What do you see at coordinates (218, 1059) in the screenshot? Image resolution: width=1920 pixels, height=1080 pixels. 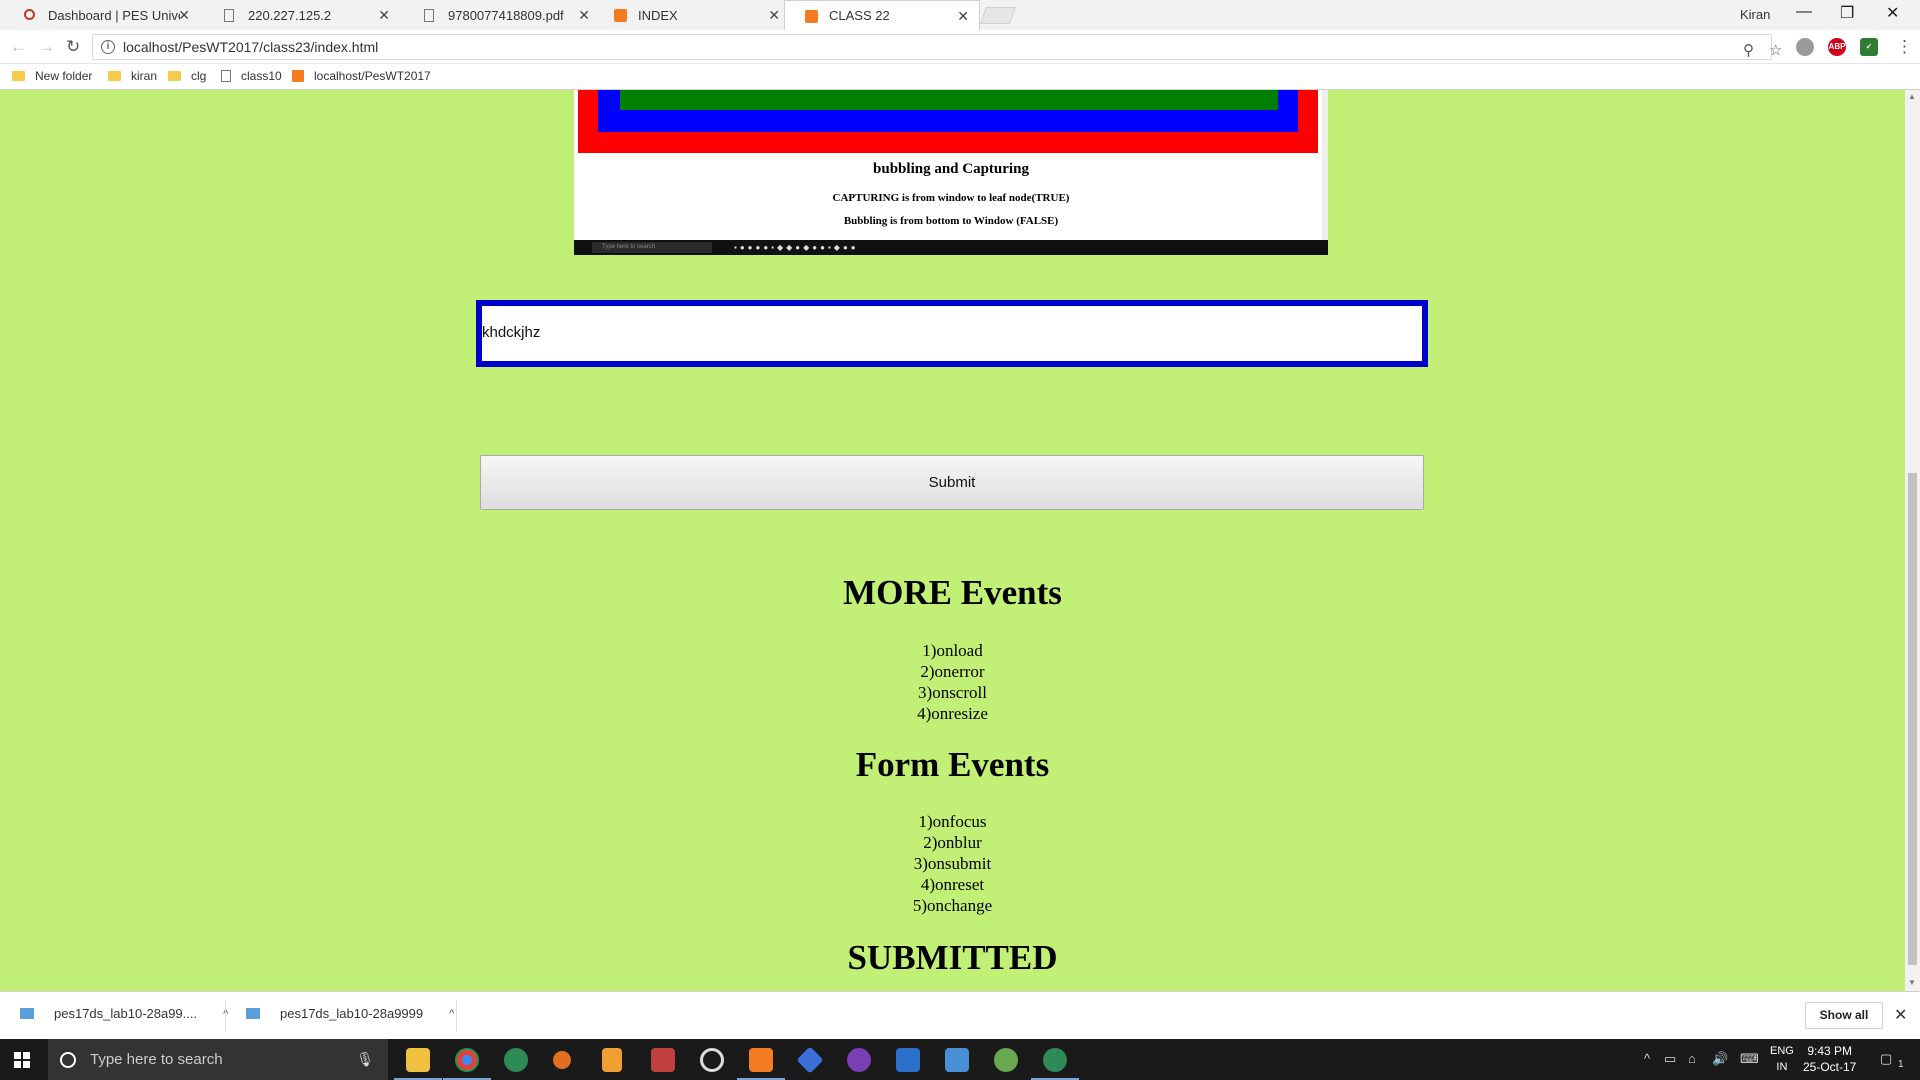 I see `taskbar-search-box: Type here to search 🎙` at bounding box center [218, 1059].